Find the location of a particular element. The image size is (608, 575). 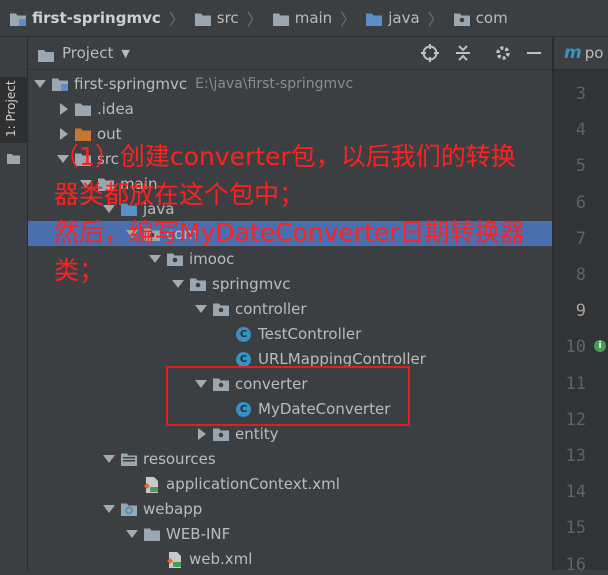

line-number: 14 is located at coordinates (575, 492).